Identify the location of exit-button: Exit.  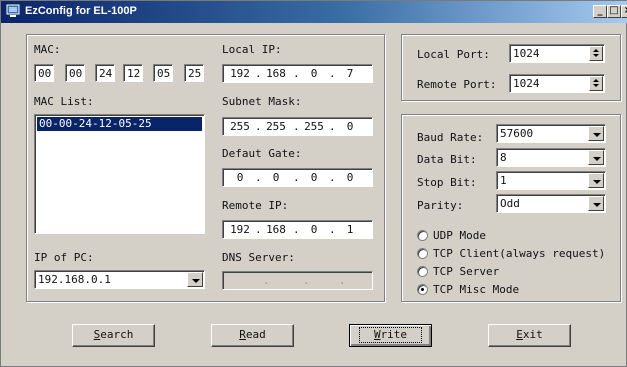
(529, 335).